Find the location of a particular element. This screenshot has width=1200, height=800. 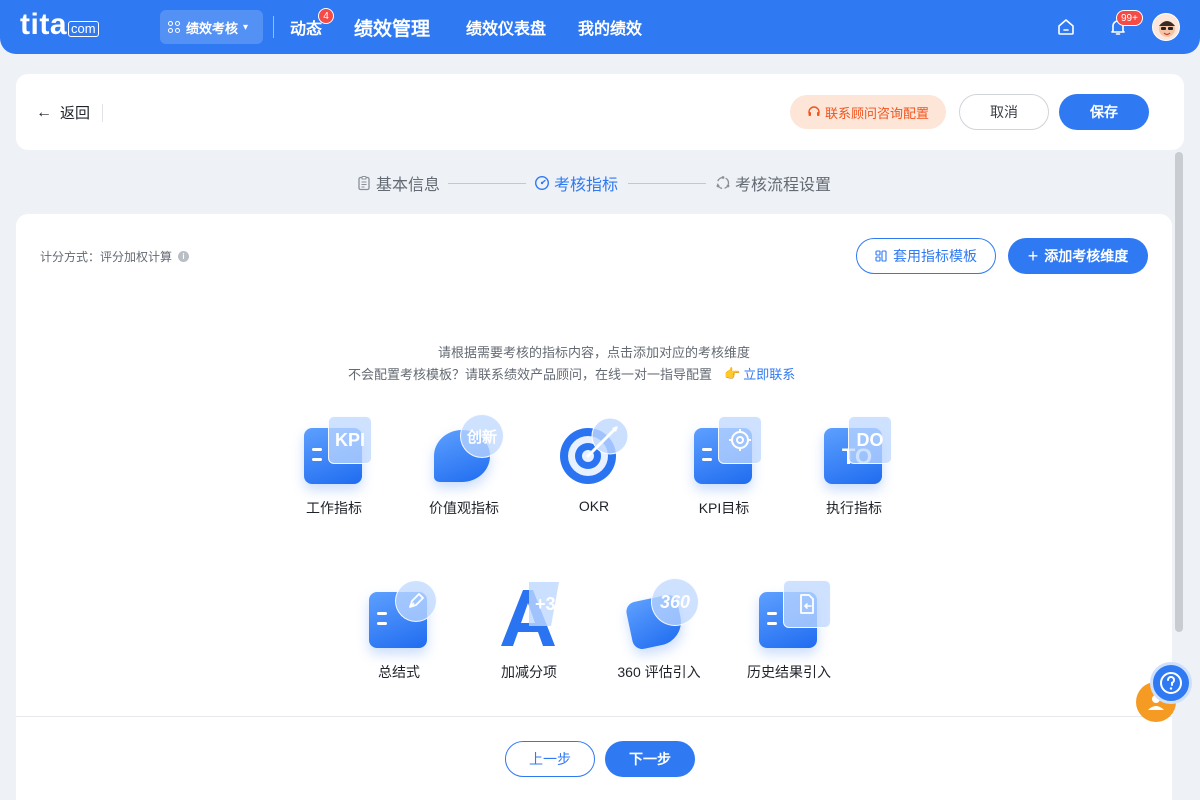

template-icon is located at coordinates (881, 256).